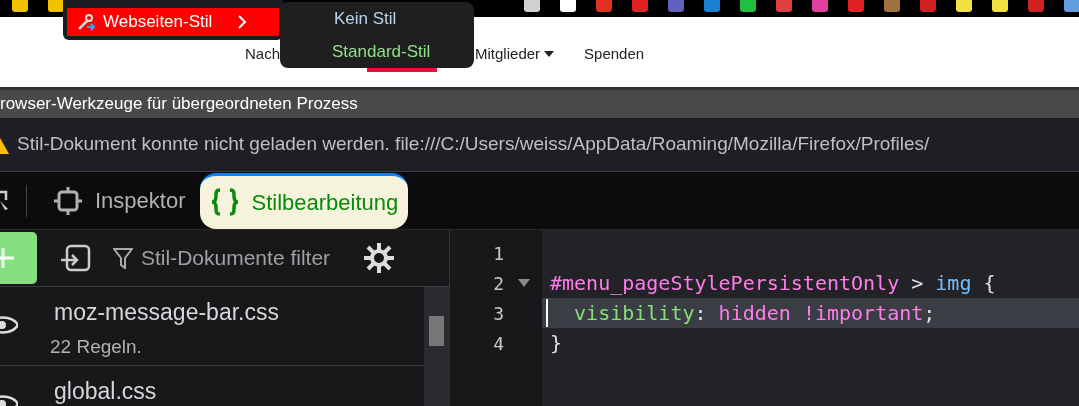 This screenshot has height=406, width=1079. I want to click on fold-arrow-icon, so click(524, 283).